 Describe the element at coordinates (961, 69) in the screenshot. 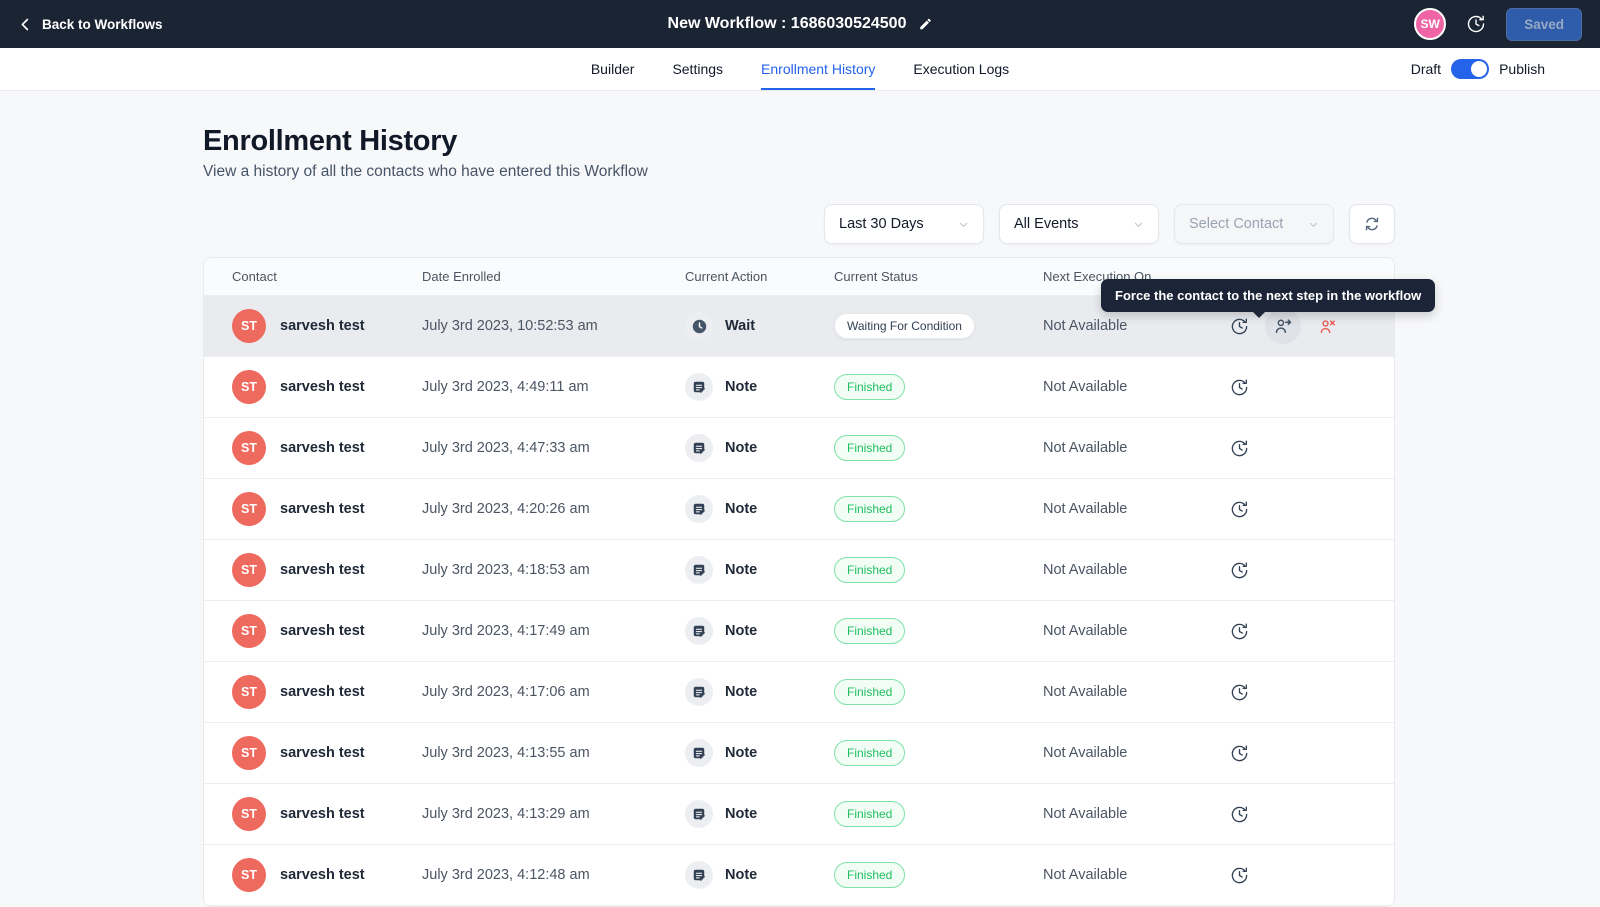

I see `tab-execution-logs: Execution Logs` at that location.